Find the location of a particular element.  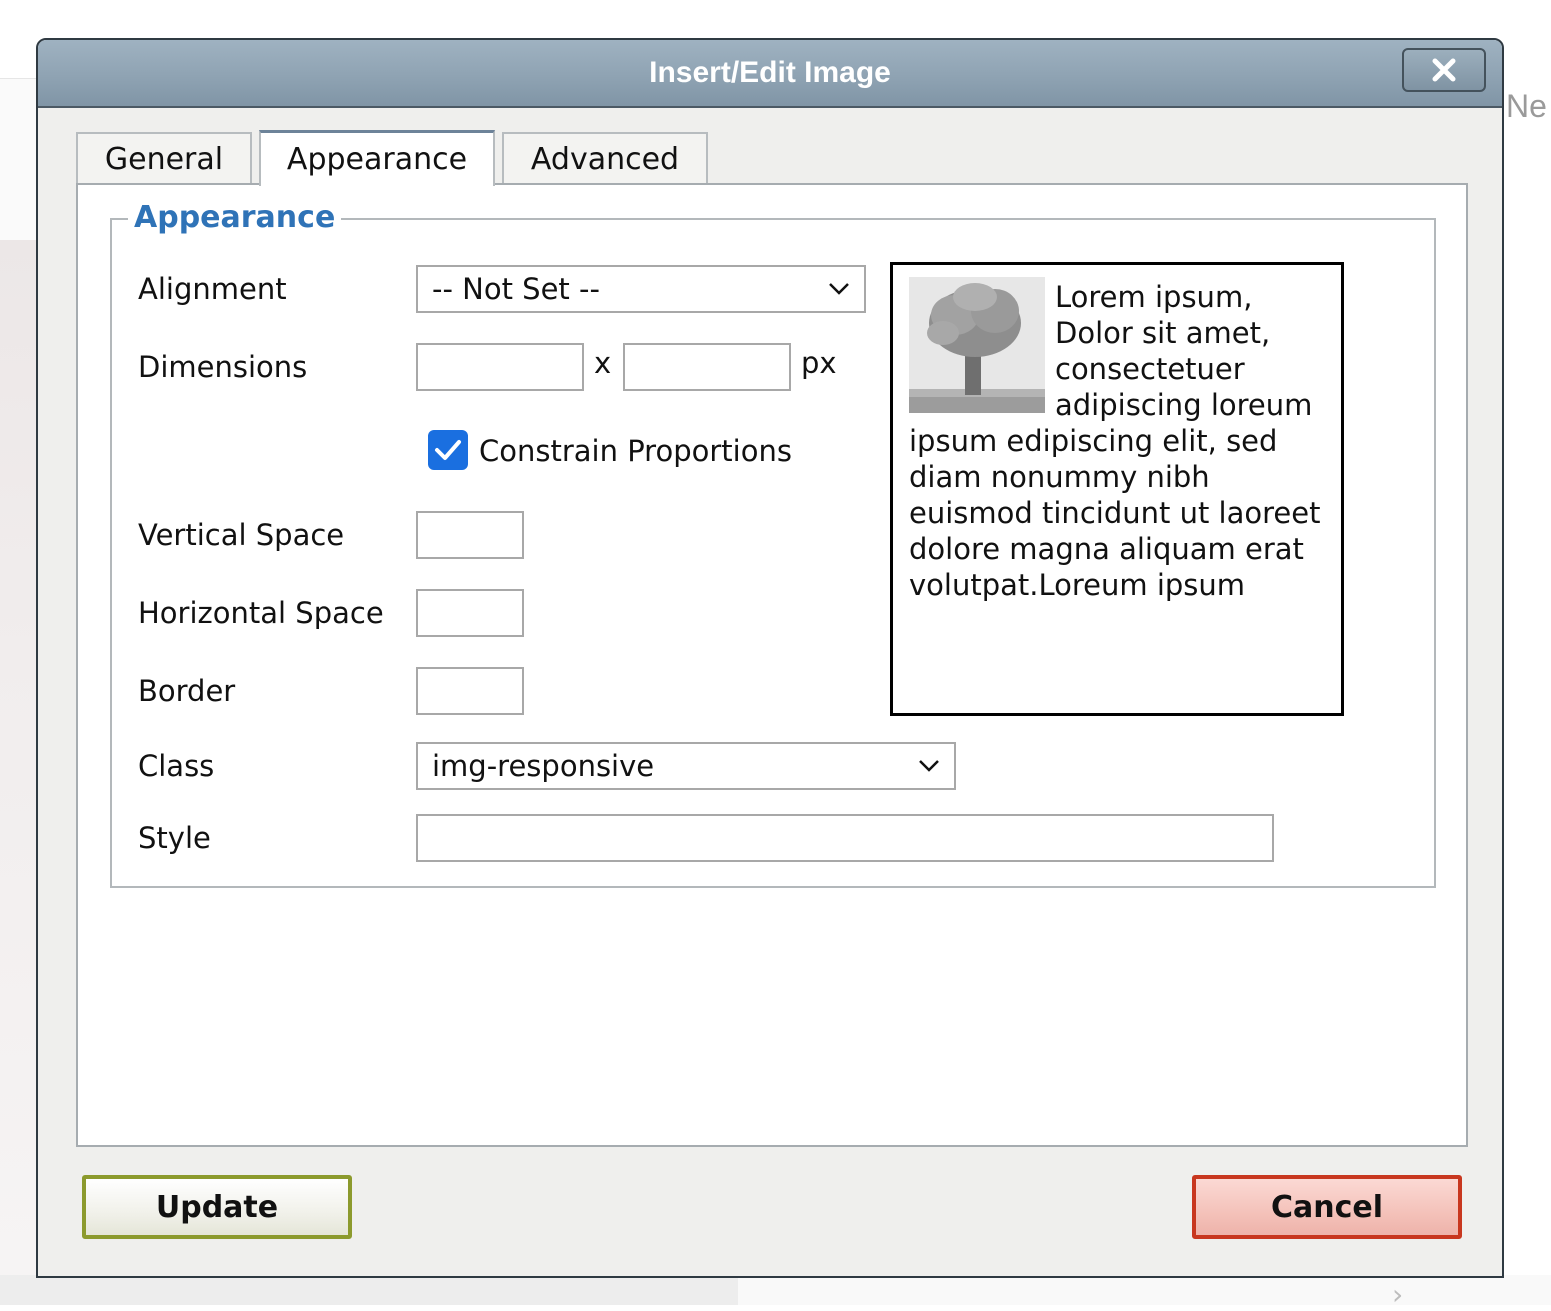

tab-appearance: Appearance is located at coordinates (377, 158).